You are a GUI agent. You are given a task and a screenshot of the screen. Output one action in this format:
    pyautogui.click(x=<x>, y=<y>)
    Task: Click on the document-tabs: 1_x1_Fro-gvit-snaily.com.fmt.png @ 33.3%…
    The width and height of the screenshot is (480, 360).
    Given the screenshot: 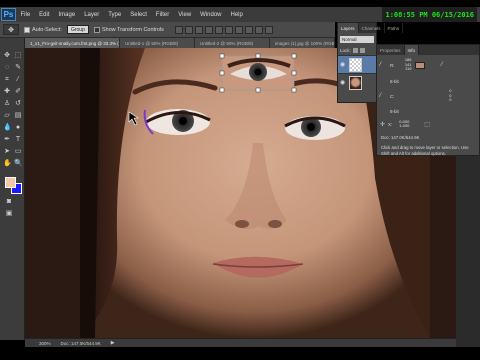 What is the action you would take?
    pyautogui.click(x=180, y=43)
    